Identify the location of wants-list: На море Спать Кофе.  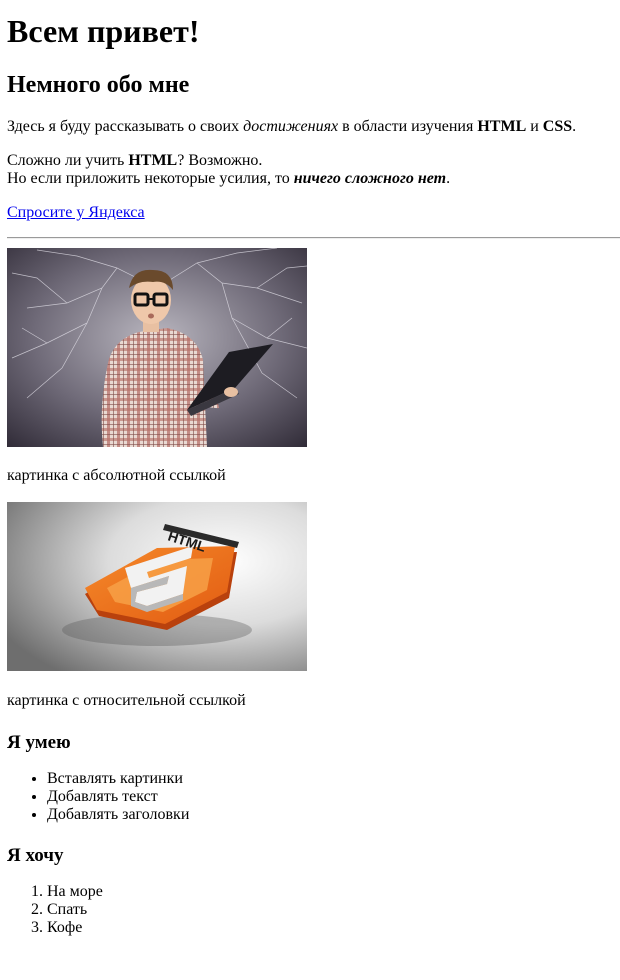
(313, 910).